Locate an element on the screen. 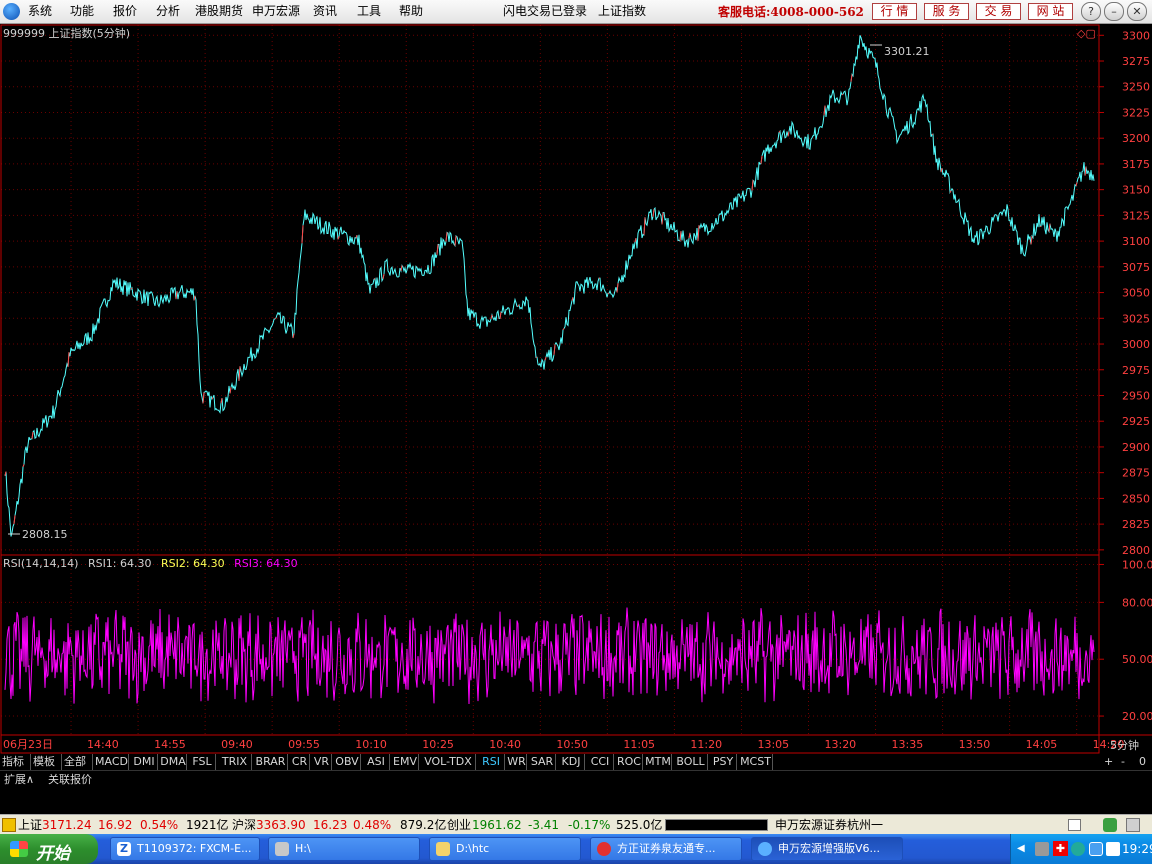 The image size is (1152, 864). tab-expand: 扩展∧ is located at coordinates (19, 779).